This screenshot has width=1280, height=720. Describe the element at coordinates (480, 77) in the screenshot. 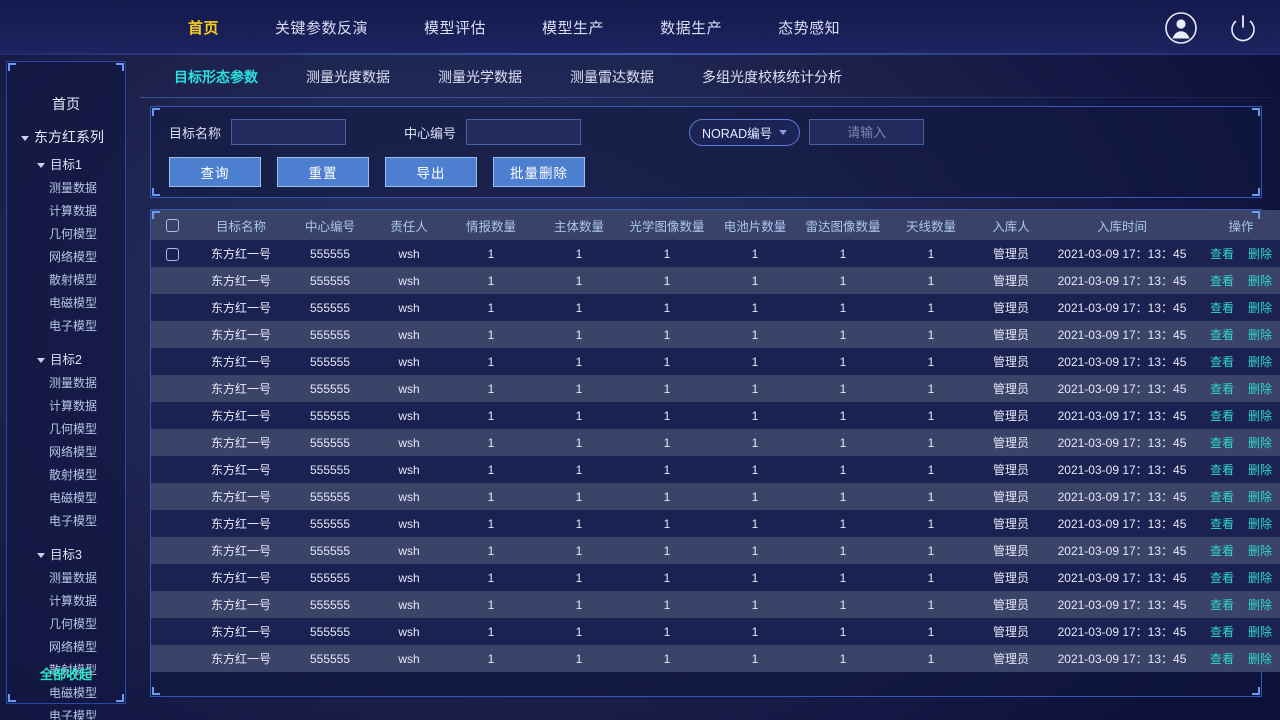

I see `tab-2: 测量光学数据` at that location.